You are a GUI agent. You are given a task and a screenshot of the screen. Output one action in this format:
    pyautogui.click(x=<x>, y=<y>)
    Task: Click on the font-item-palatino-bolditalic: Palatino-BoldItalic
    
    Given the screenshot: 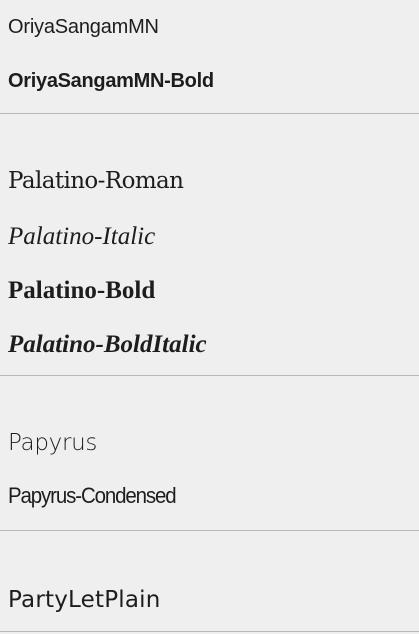 What is the action you would take?
    pyautogui.click(x=107, y=344)
    